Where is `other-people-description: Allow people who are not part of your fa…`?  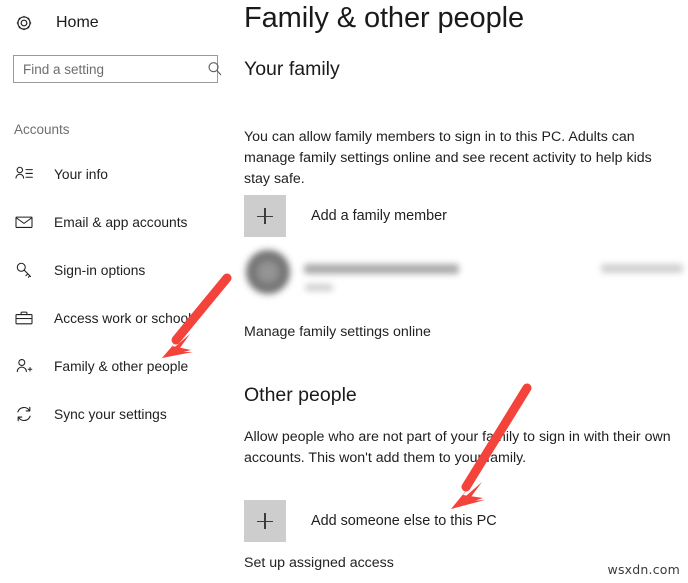 other-people-description: Allow people who are not part of your fa… is located at coordinates (457, 447).